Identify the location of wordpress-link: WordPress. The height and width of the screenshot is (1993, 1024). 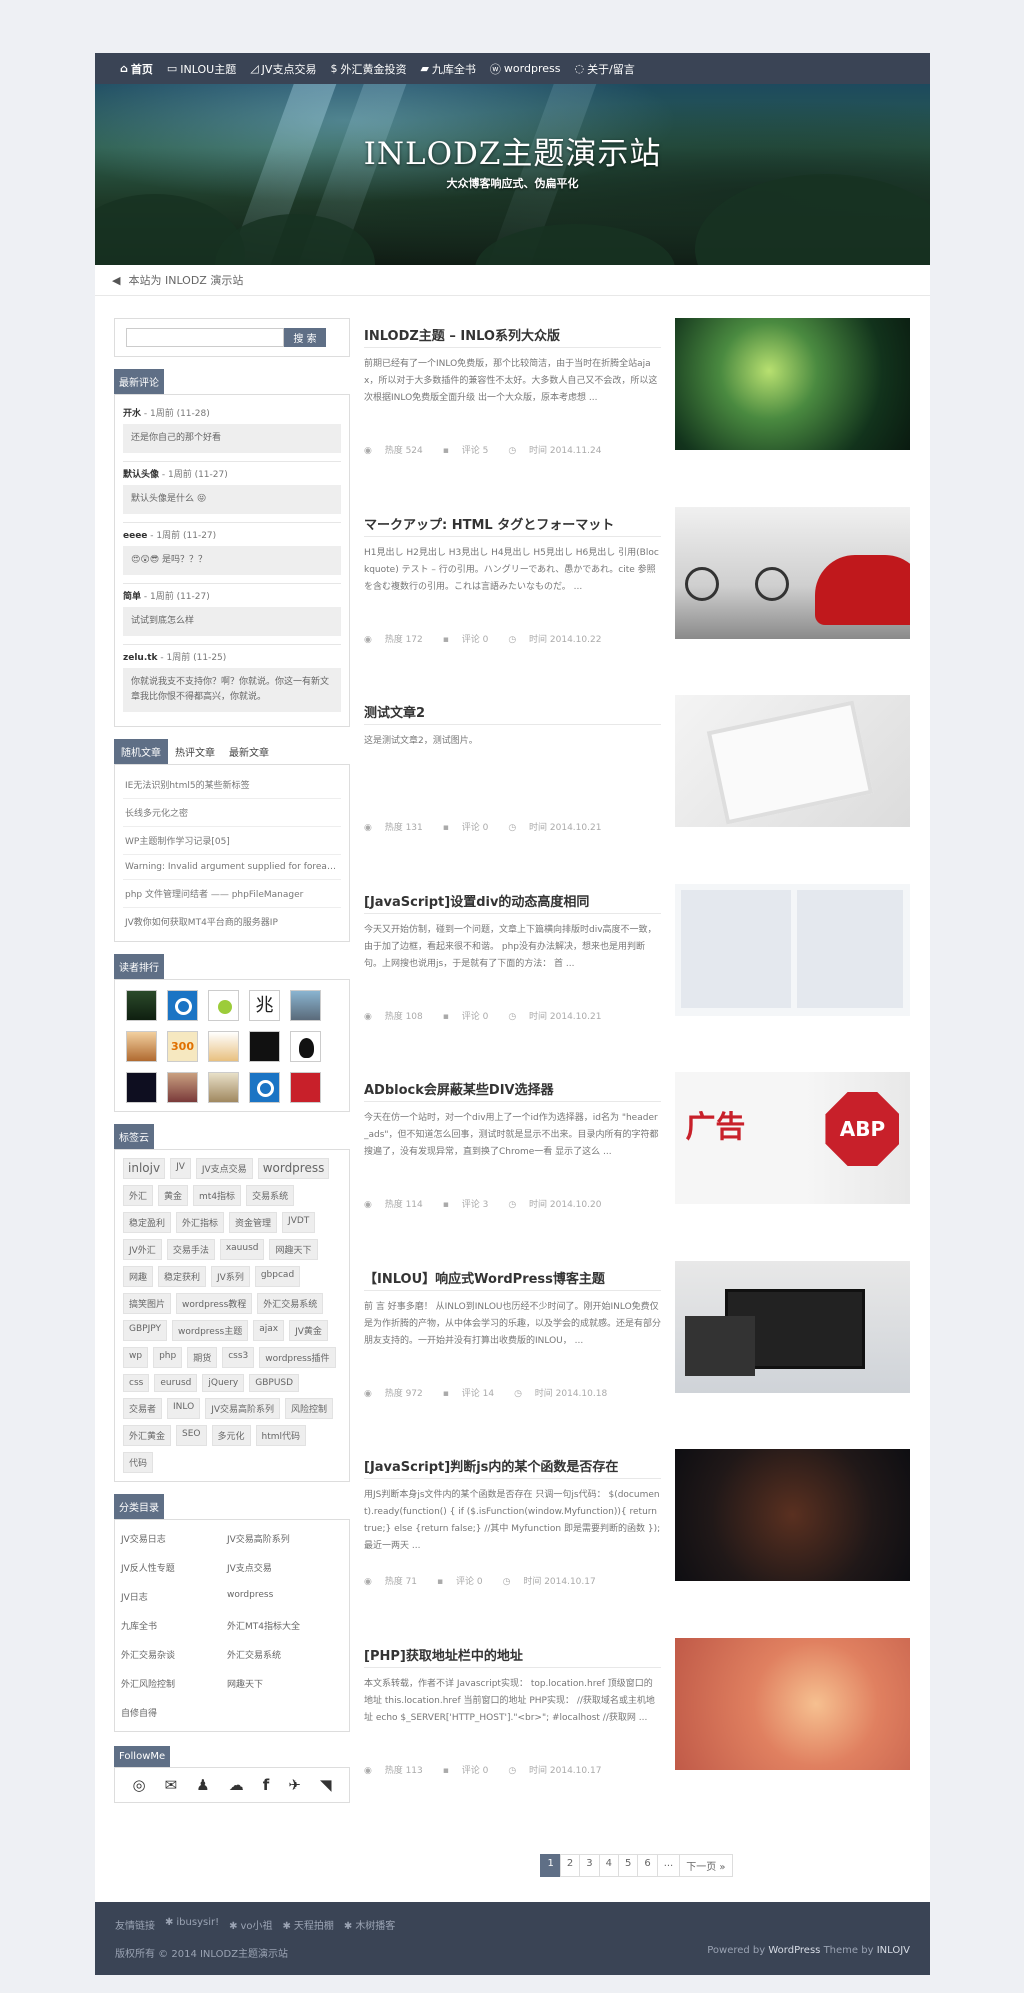
(794, 1950).